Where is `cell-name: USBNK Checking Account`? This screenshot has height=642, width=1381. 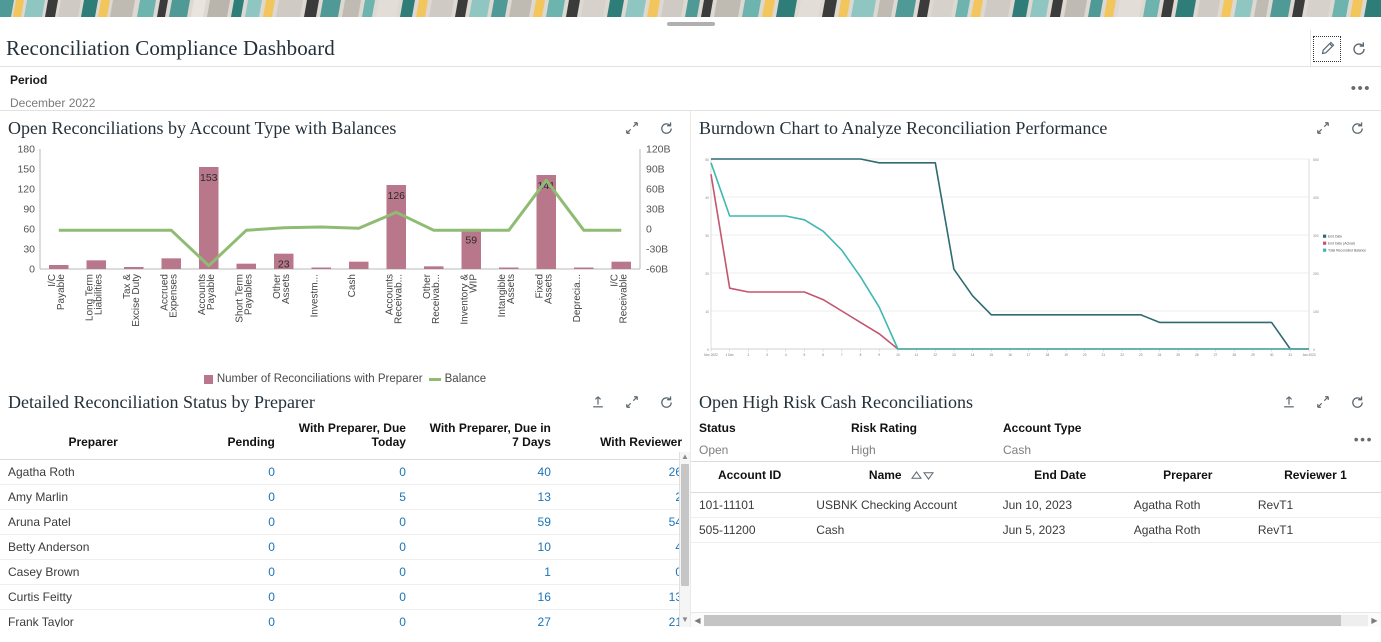
cell-name: USBNK Checking Account is located at coordinates (901, 505).